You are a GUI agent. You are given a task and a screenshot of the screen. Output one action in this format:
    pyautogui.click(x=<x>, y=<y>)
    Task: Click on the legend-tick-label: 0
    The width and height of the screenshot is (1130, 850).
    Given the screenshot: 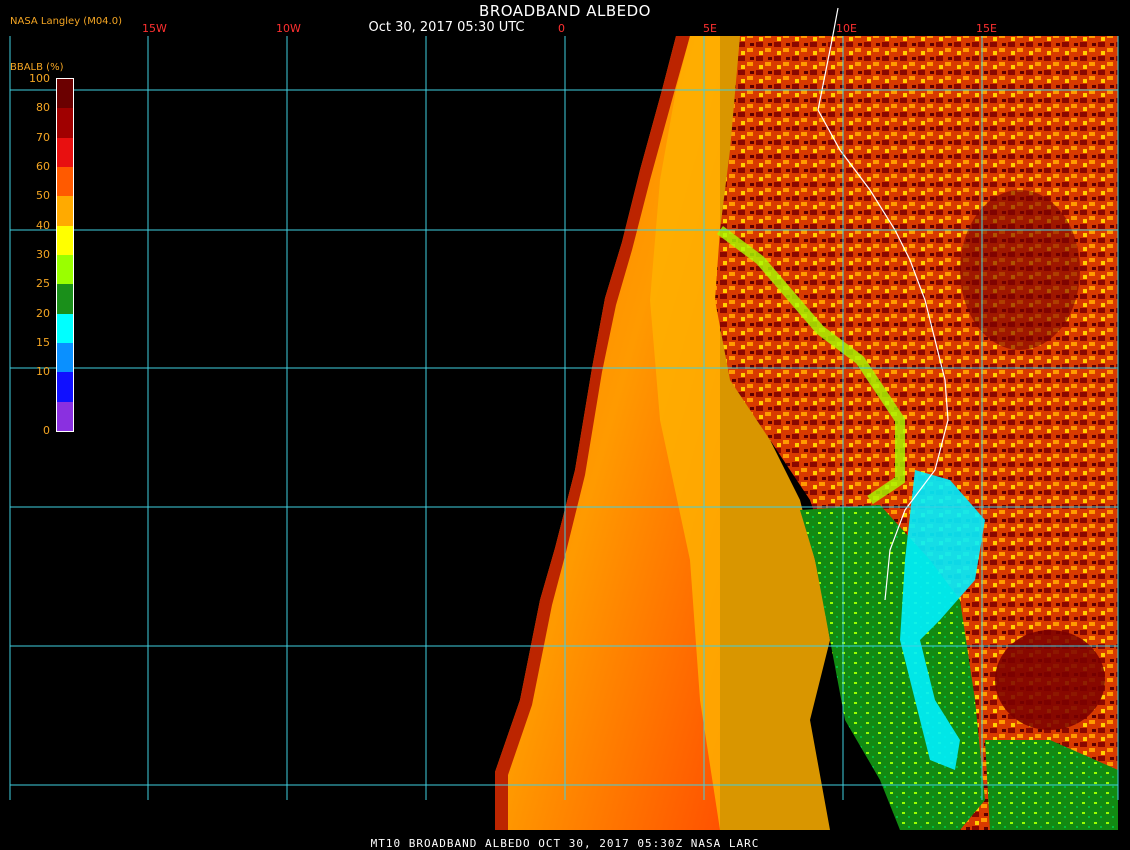 What is the action you would take?
    pyautogui.click(x=46, y=430)
    